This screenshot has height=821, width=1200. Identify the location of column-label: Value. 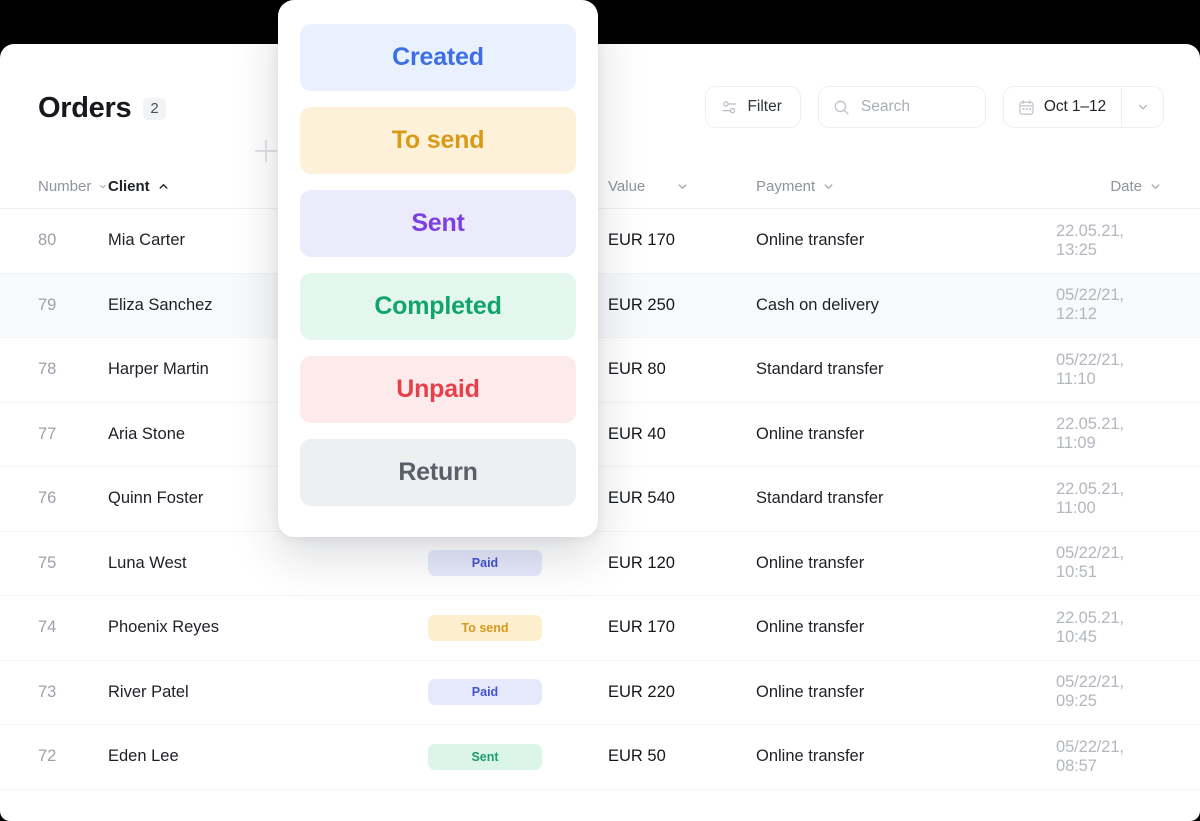
(627, 186).